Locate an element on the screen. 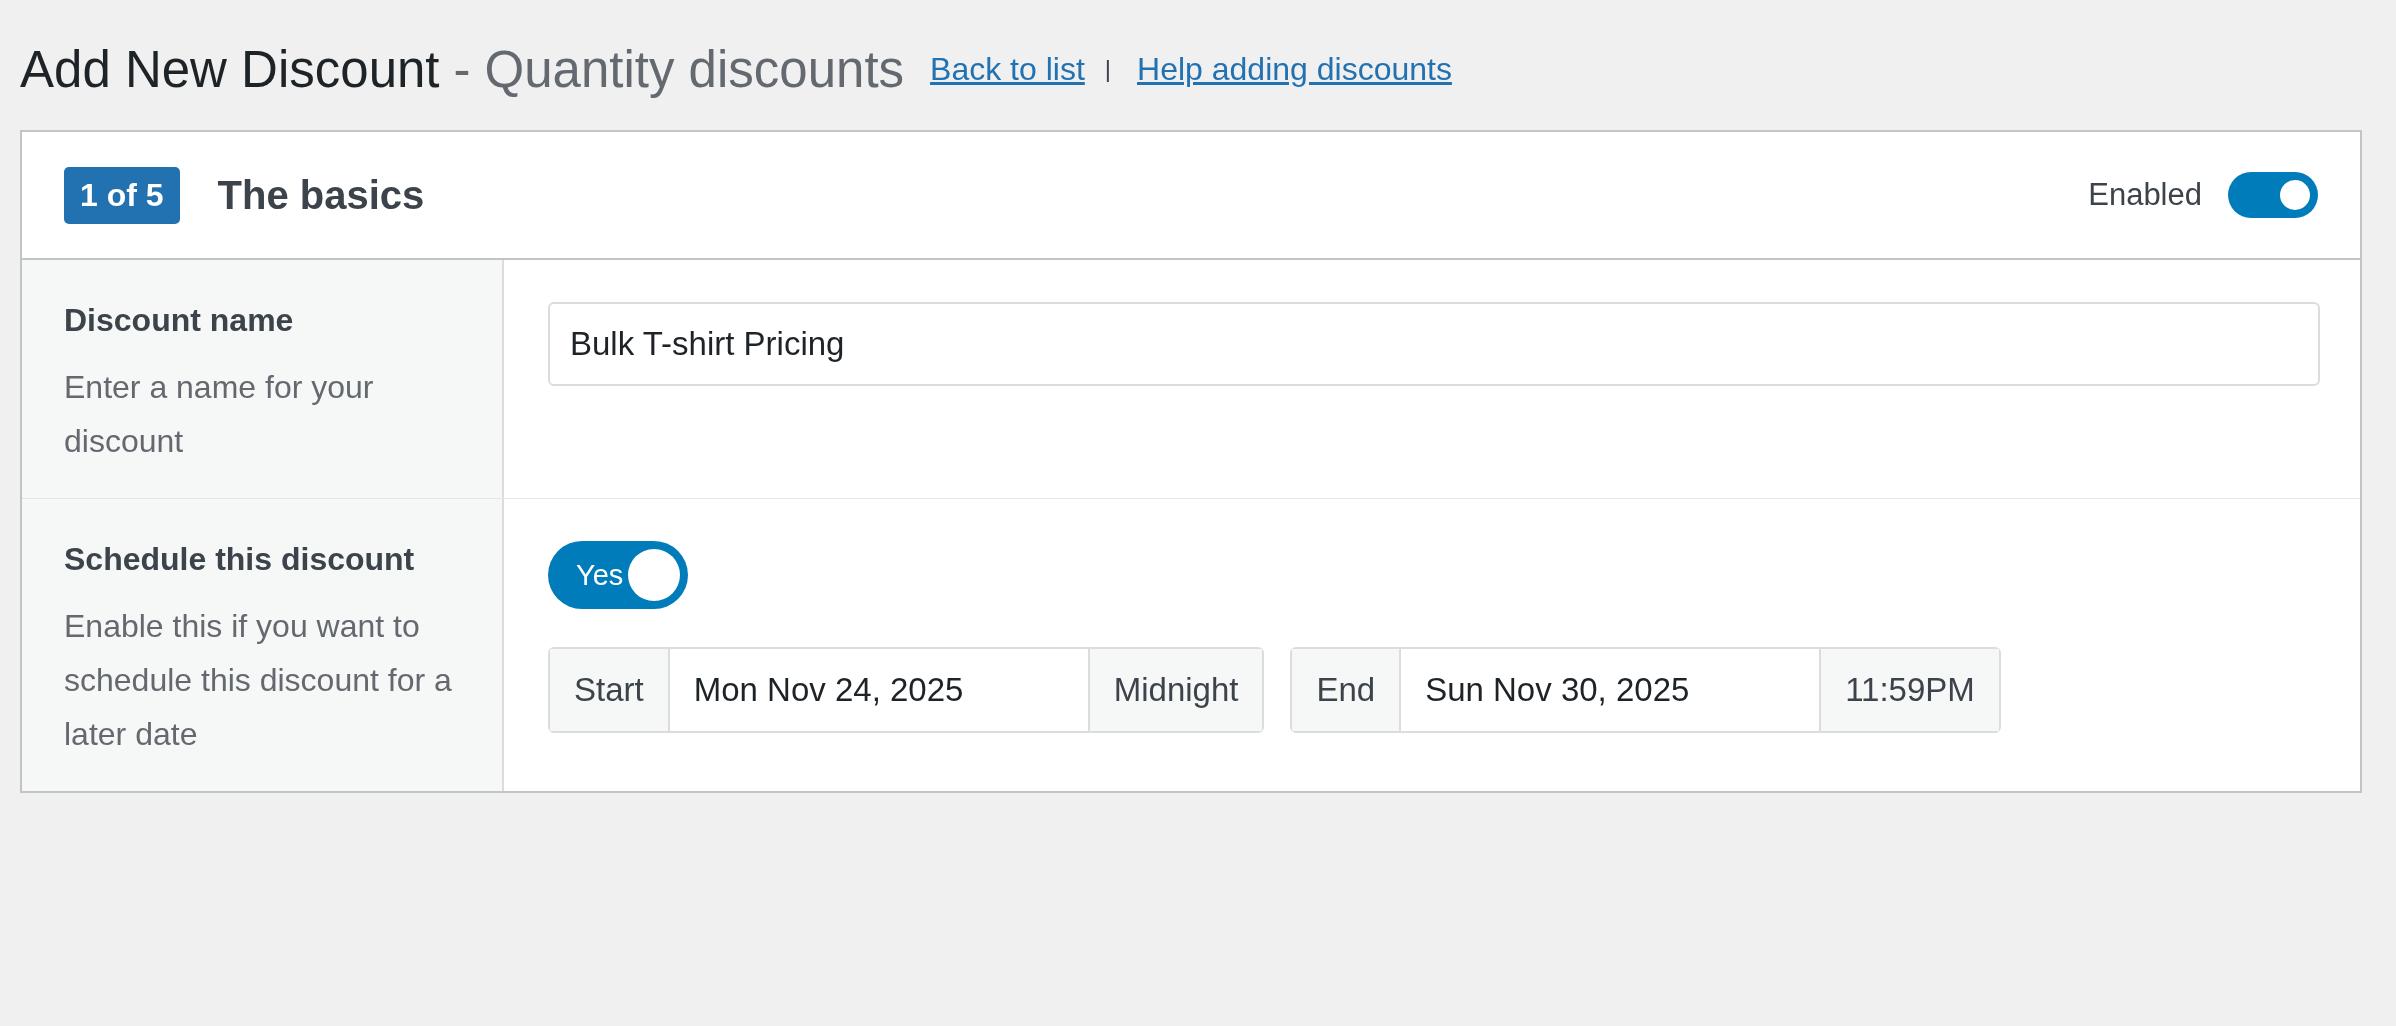  field-description: Enable this if you want to schedule this discount for a later date is located at coordinates (258, 680).